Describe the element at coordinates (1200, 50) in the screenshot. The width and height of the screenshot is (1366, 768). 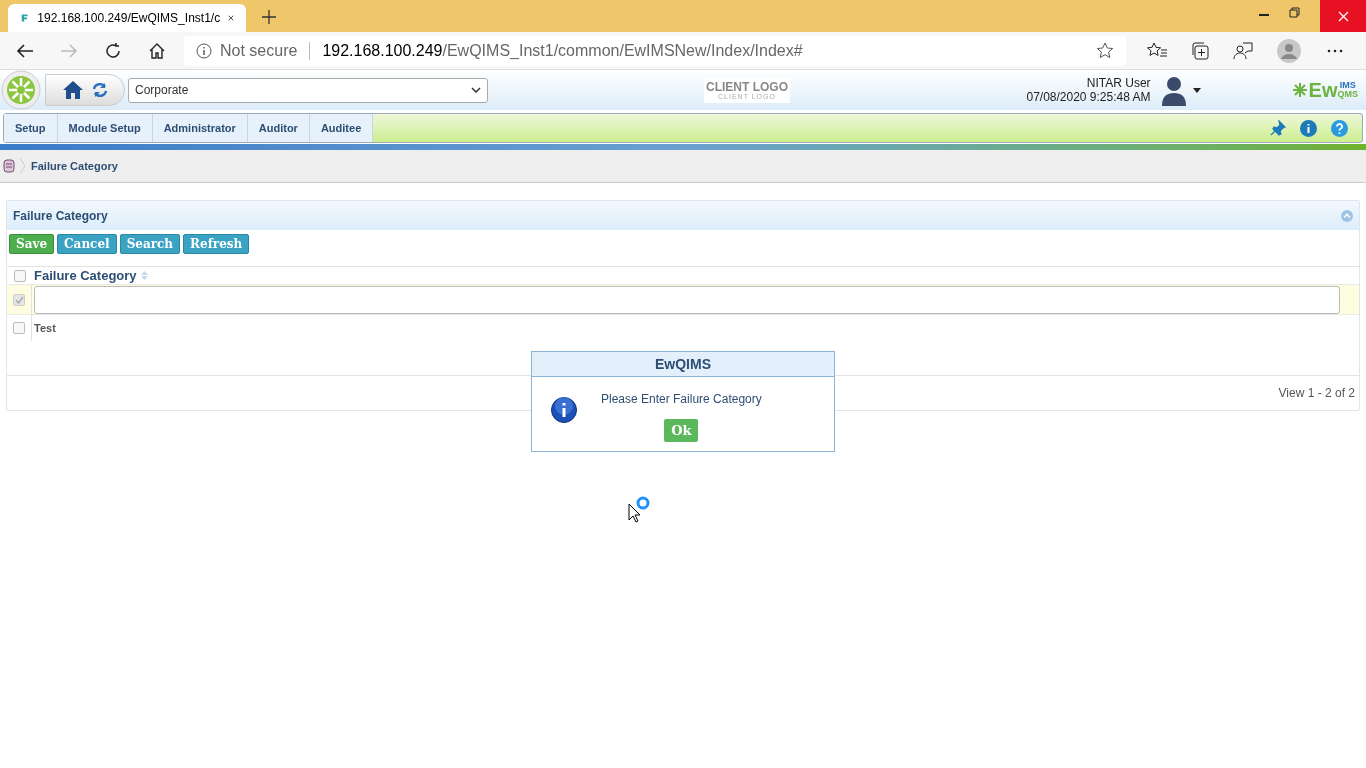
I see `collections-icon` at that location.